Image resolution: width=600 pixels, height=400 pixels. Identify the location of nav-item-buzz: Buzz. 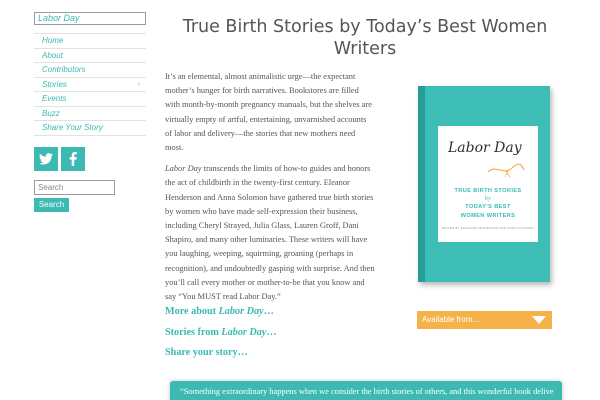
(90, 114).